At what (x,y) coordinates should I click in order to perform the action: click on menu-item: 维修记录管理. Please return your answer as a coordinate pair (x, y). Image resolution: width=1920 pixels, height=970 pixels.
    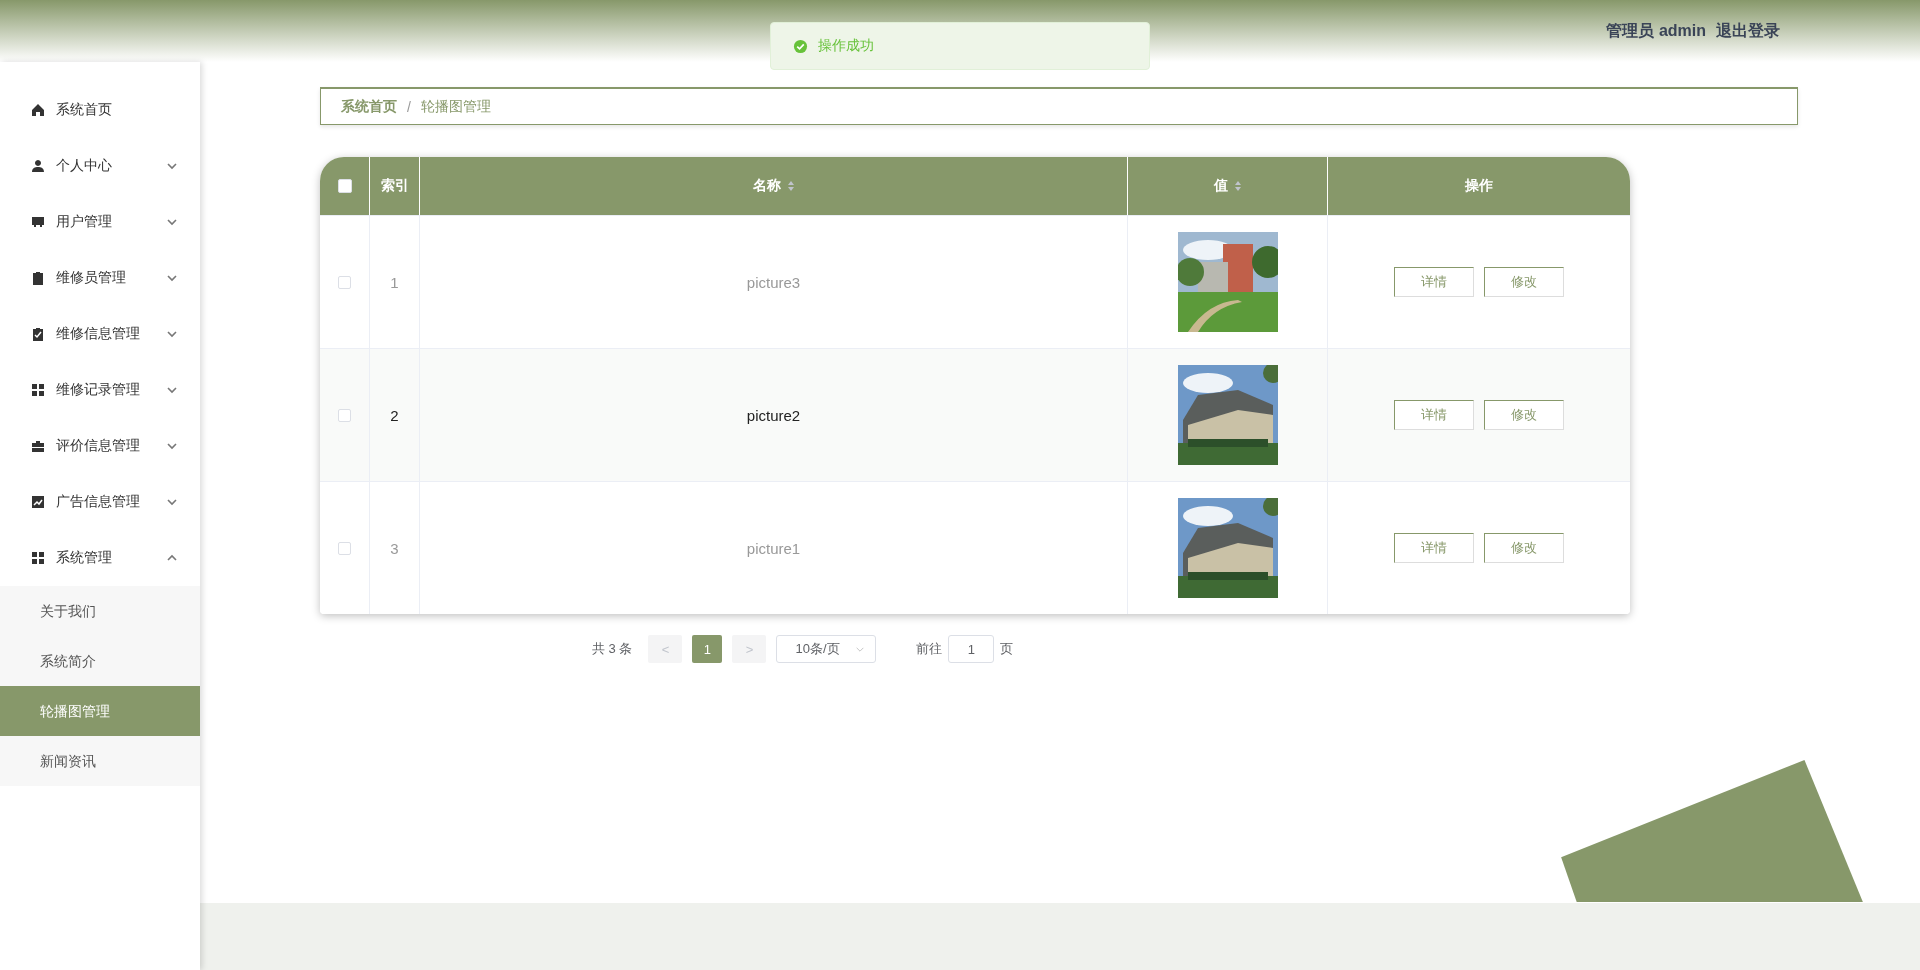
    Looking at the image, I should click on (100, 390).